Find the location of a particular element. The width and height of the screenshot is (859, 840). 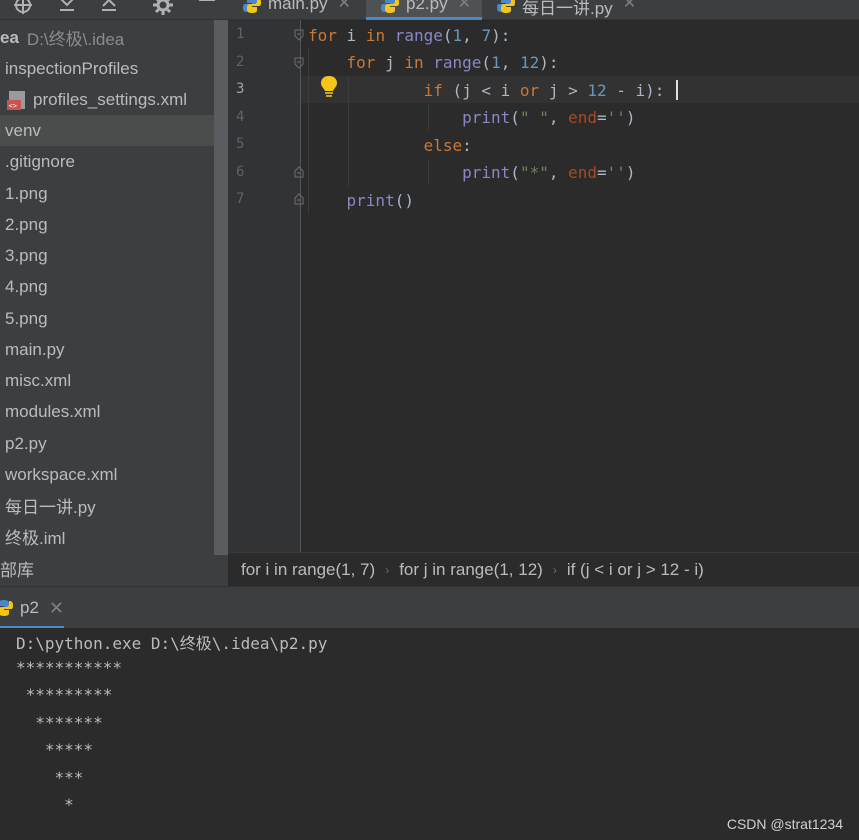

tab-daily-py: 每日一讲.py ✕ is located at coordinates (571, 10).